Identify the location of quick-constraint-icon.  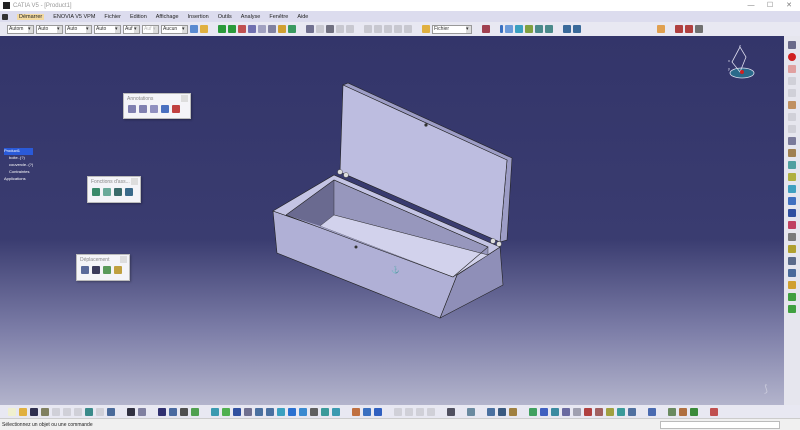
(792, 225).